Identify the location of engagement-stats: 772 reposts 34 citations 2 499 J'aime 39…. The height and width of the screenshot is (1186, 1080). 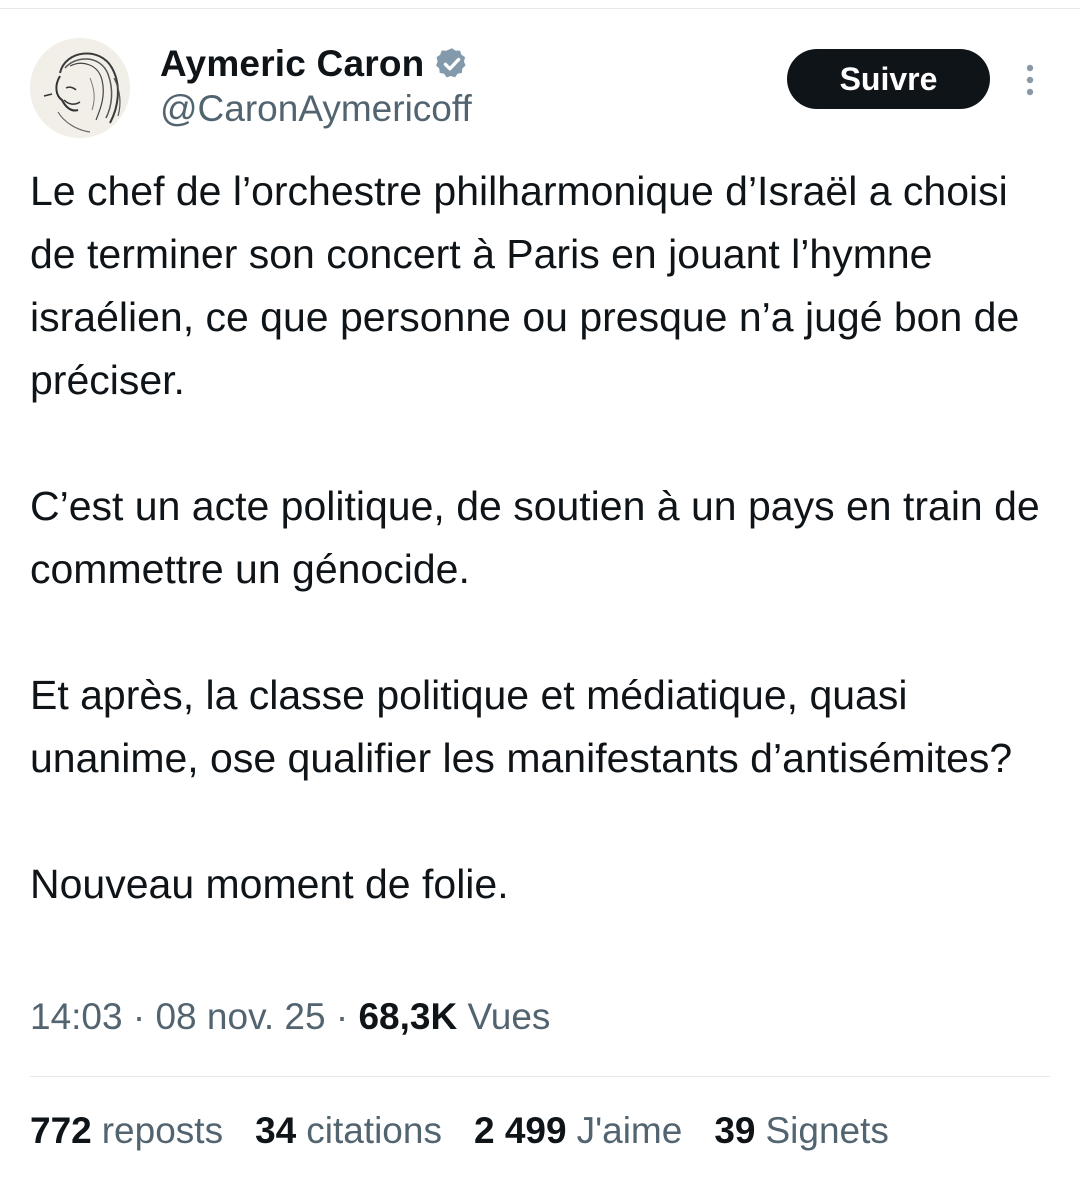
(459, 1131).